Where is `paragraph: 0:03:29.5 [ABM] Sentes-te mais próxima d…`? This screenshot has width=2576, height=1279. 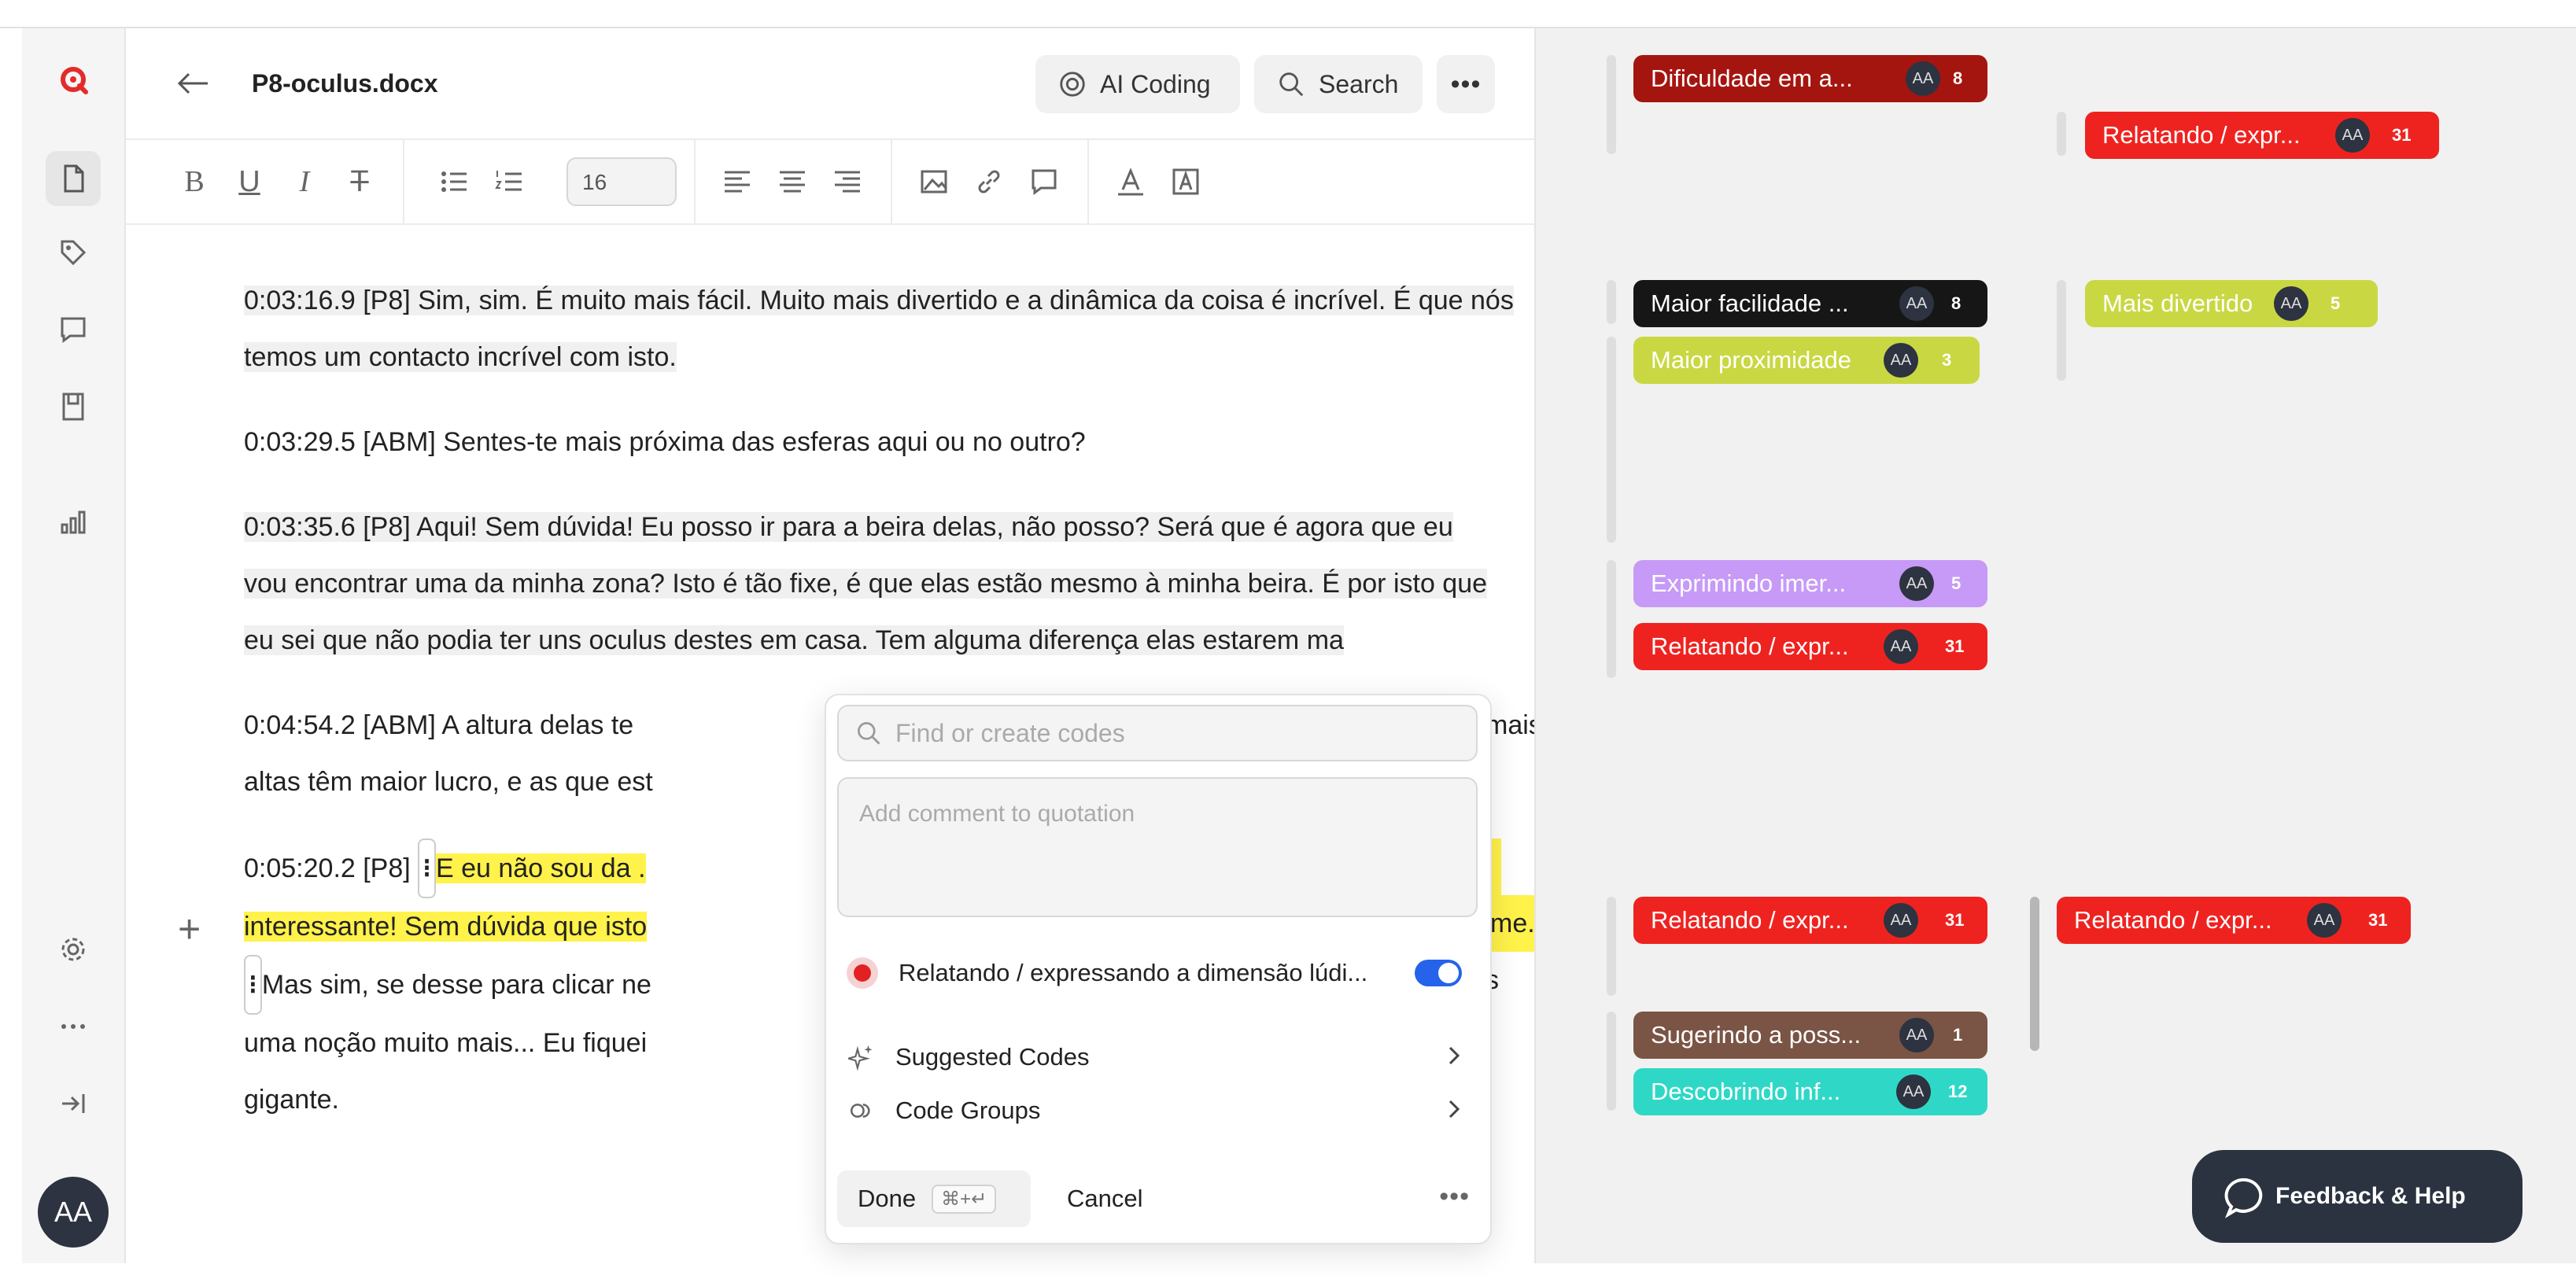
paragraph: 0:03:29.5 [ABM] Sentes-te mais próxima d… is located at coordinates (905, 442).